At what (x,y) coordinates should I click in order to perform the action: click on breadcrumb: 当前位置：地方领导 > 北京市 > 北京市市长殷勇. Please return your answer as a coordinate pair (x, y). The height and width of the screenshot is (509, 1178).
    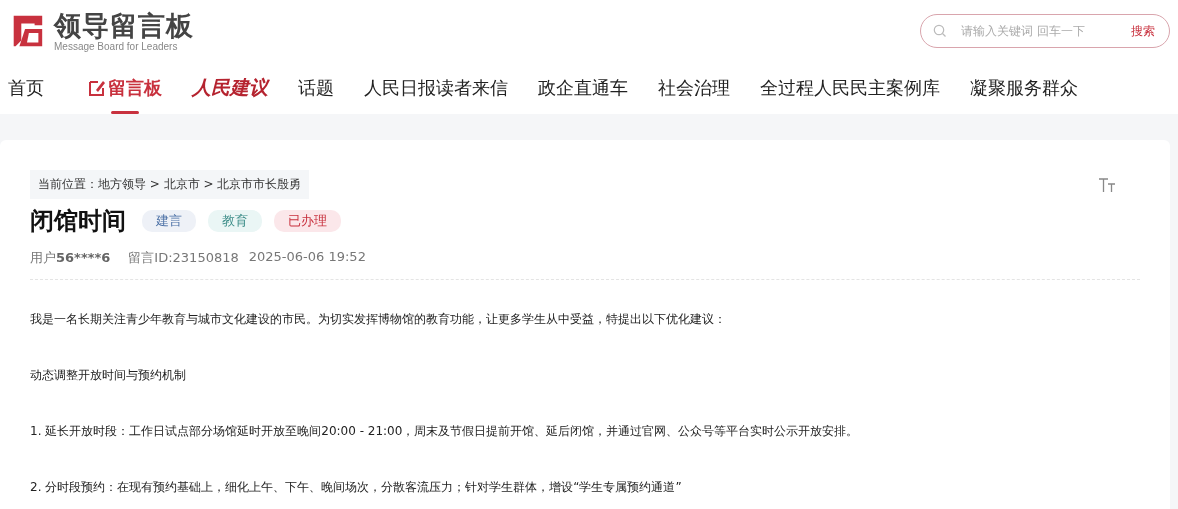
    Looking at the image, I should click on (170, 184).